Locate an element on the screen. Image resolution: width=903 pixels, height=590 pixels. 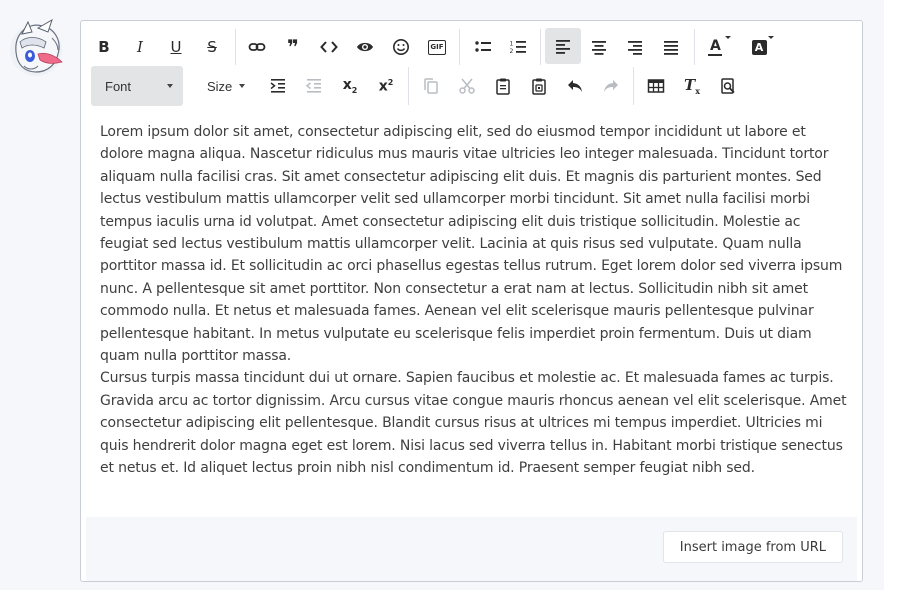
italic-button: I is located at coordinates (140, 47).